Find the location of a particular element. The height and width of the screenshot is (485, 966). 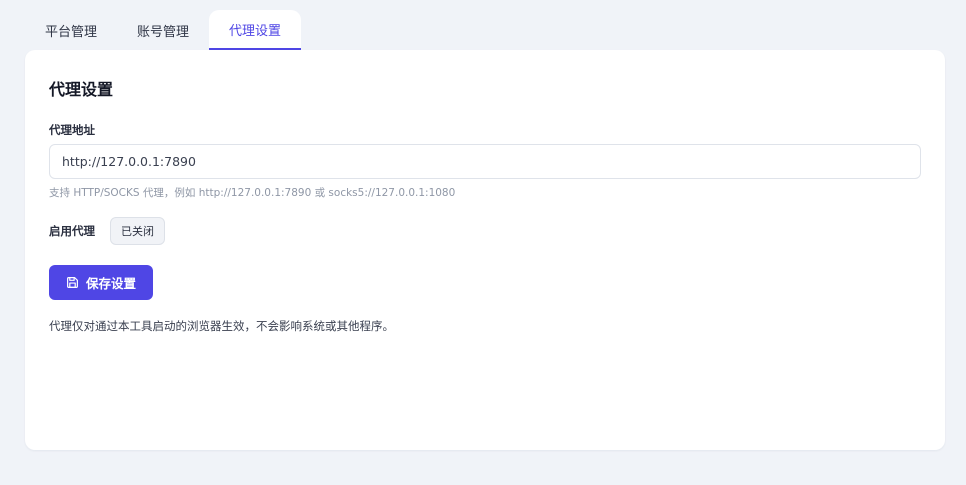

enable-proxy-label: 启用代理 is located at coordinates (72, 231).